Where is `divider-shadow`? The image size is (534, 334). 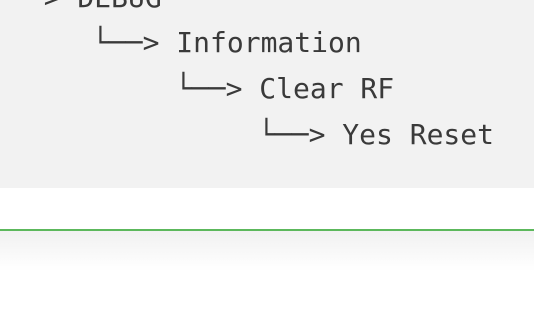 divider-shadow is located at coordinates (267, 251).